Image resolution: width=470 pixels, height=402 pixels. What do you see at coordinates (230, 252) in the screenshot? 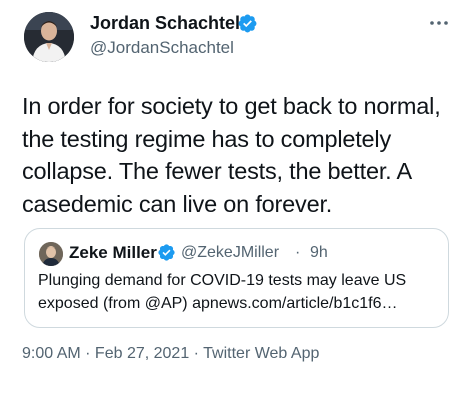
I see `quote-author-handle: @ZekeJMiller` at bounding box center [230, 252].